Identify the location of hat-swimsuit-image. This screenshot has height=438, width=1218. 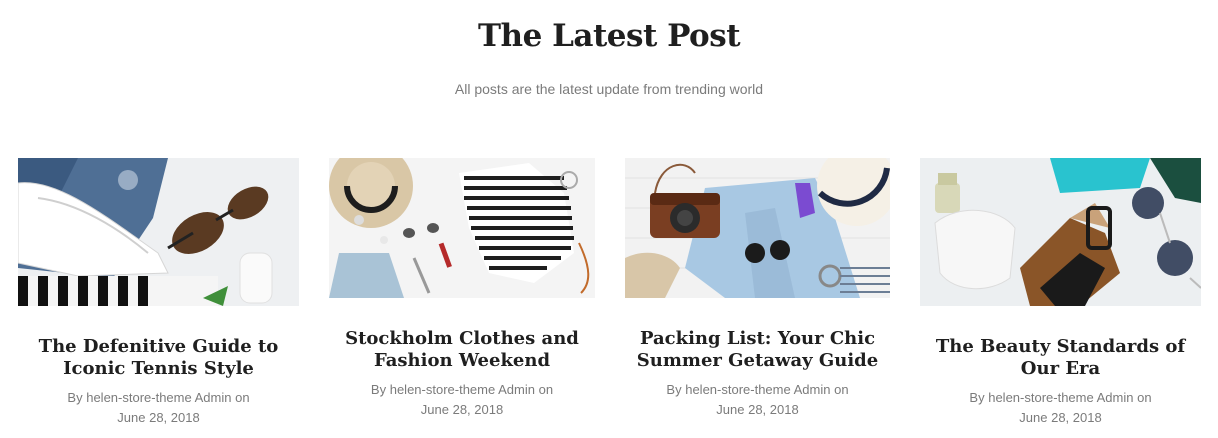
(462, 228).